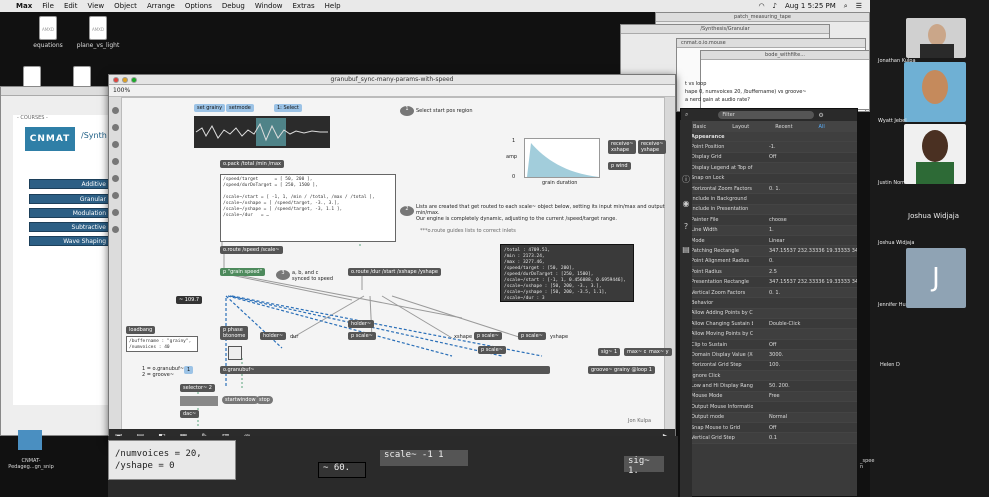 This screenshot has width=989, height=497. I want to click on cnmat-file-icon, so click(30, 440).